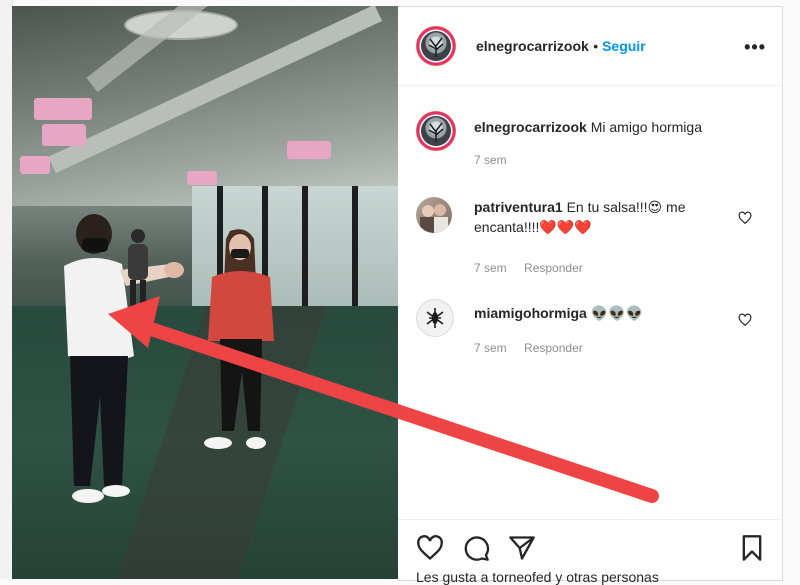 This screenshot has width=800, height=585. Describe the element at coordinates (124, 358) in the screenshot. I see `man-figure` at that location.